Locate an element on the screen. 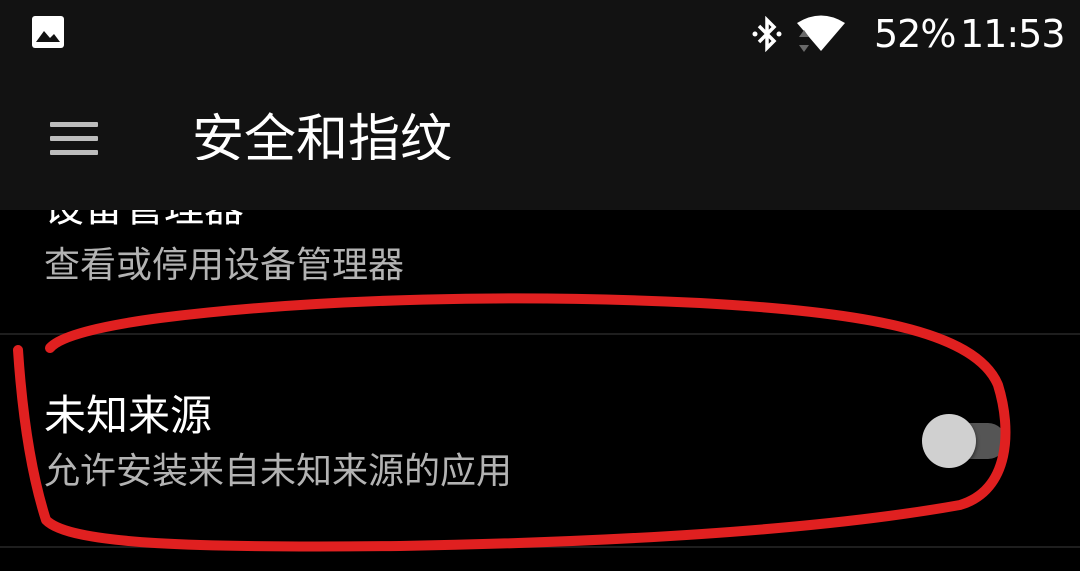 Image resolution: width=1080 pixels, height=571 pixels. data-activity-icon is located at coordinates (804, 41).